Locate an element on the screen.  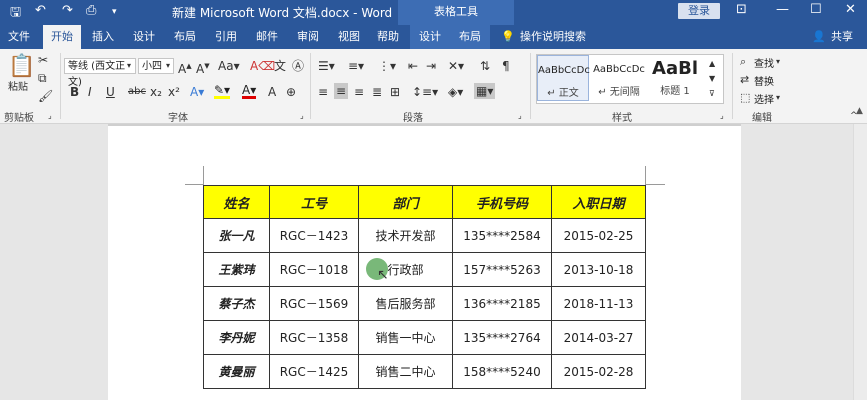
italic-button: I is located at coordinates (90, 92).